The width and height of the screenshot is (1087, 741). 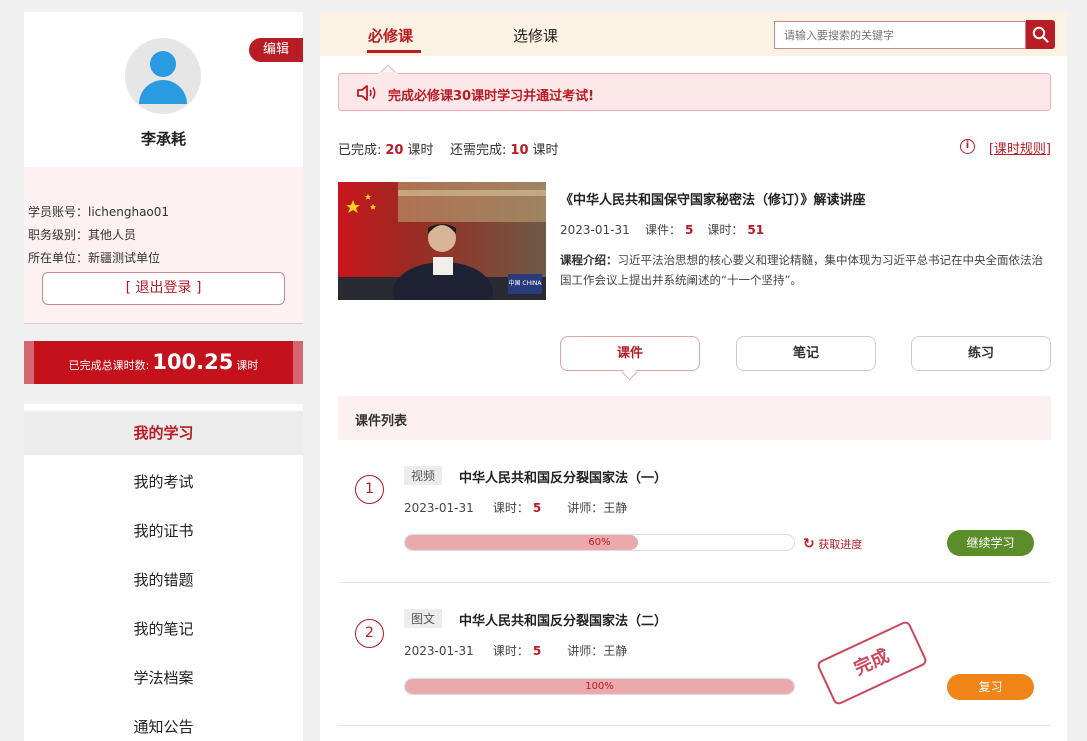 I want to click on completed-value: 20, so click(x=394, y=150).